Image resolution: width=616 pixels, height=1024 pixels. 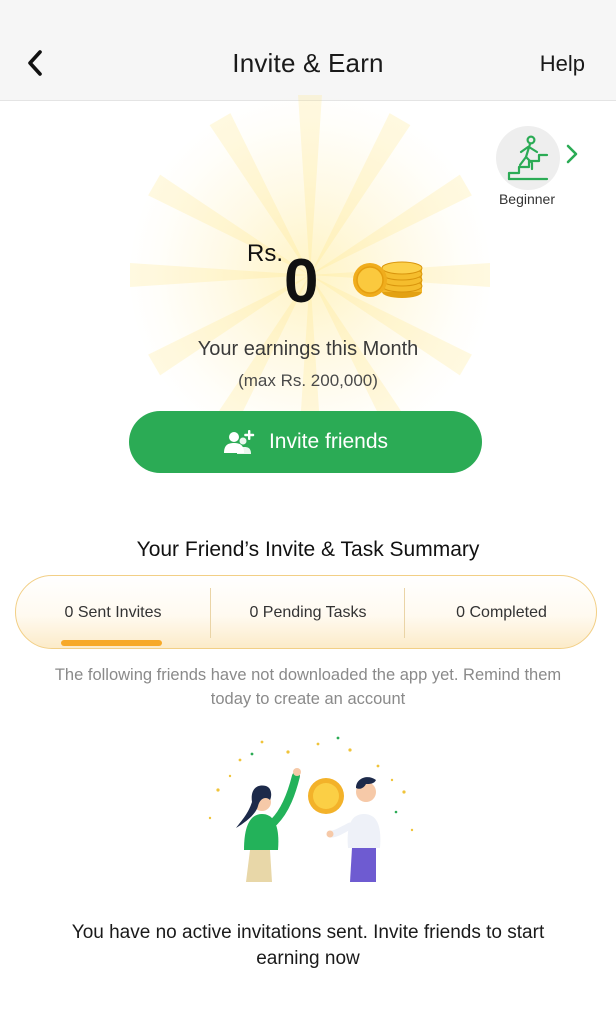 I want to click on earnings-amount: 0, so click(x=301, y=281).